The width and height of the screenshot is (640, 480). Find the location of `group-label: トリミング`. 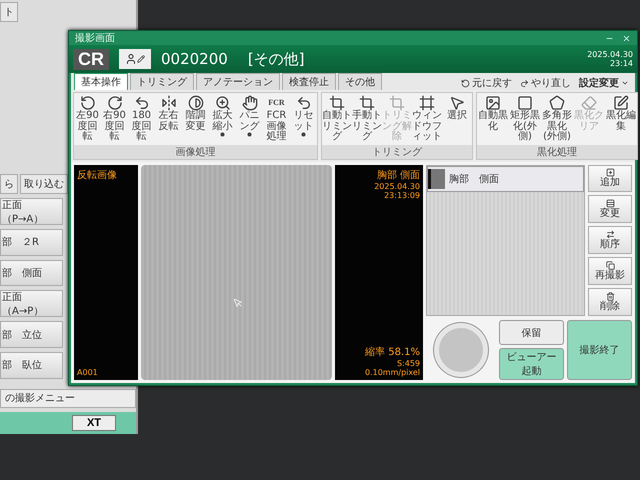

group-label: トリミング is located at coordinates (397, 151).